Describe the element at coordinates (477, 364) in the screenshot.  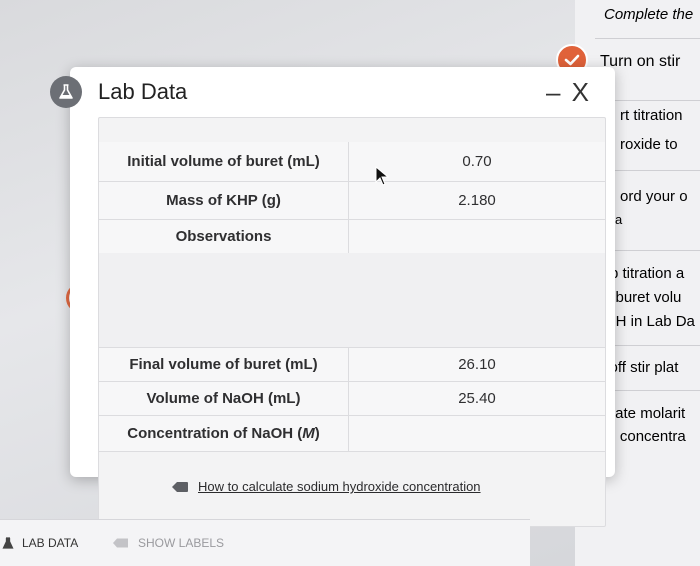
I see `row-value: 26.10` at that location.